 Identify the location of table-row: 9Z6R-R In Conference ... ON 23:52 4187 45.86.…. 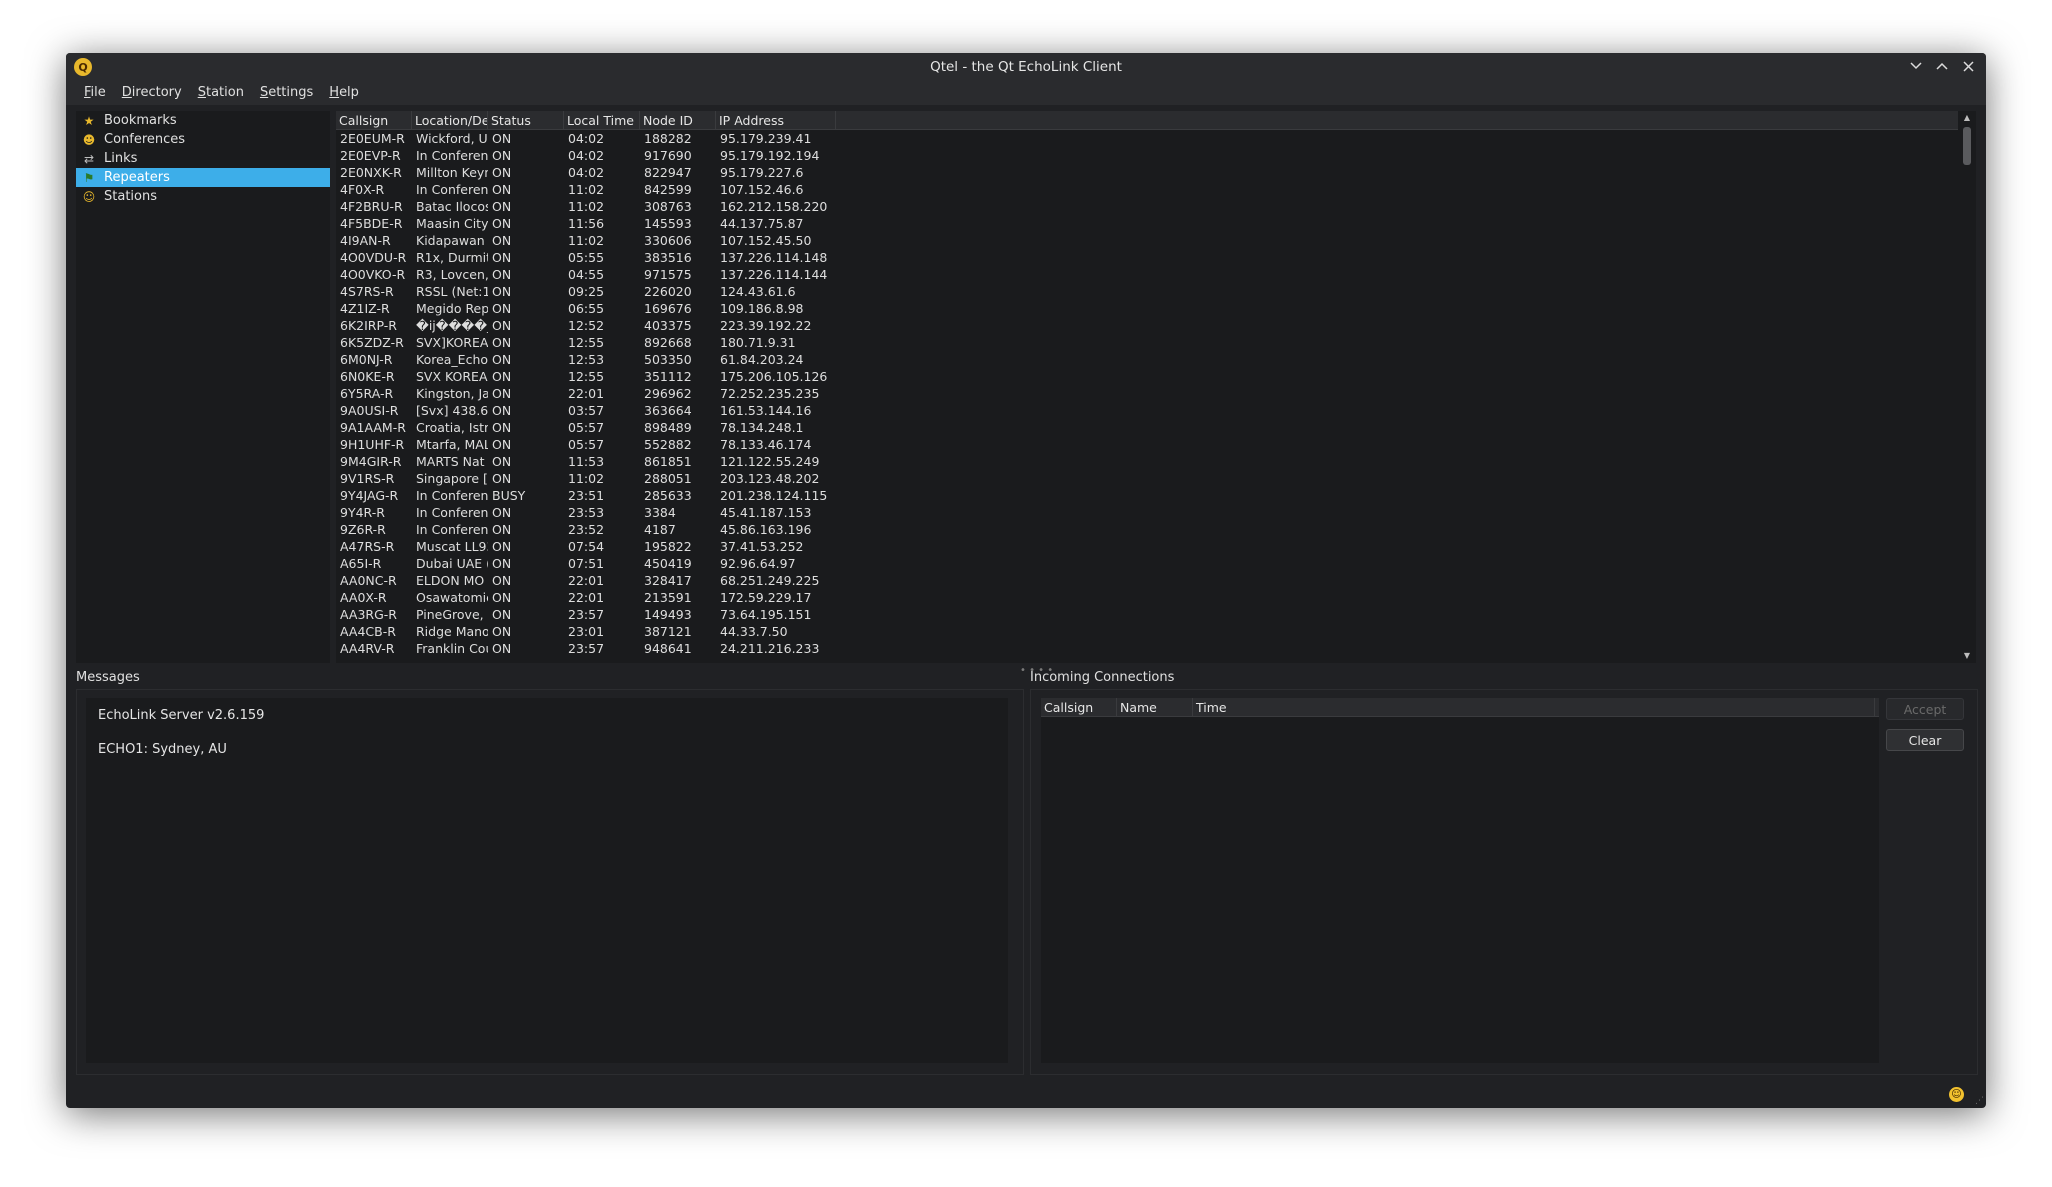
(1147, 529).